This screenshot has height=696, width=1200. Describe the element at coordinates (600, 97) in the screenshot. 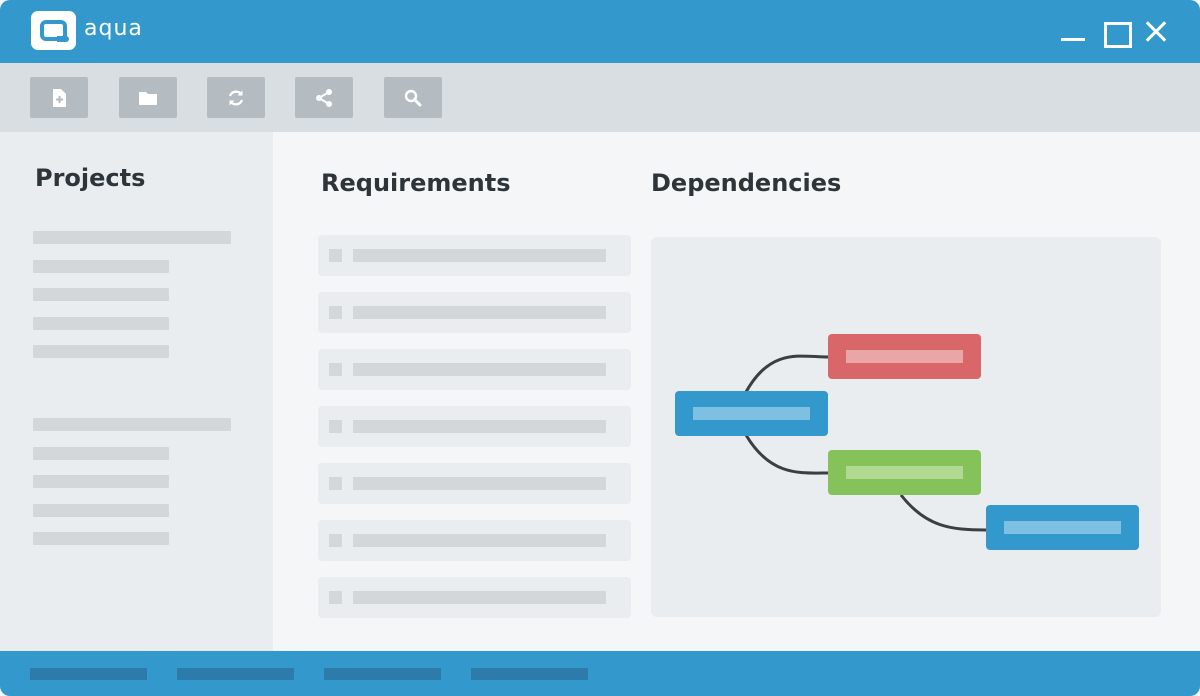

I see `toolbar` at that location.